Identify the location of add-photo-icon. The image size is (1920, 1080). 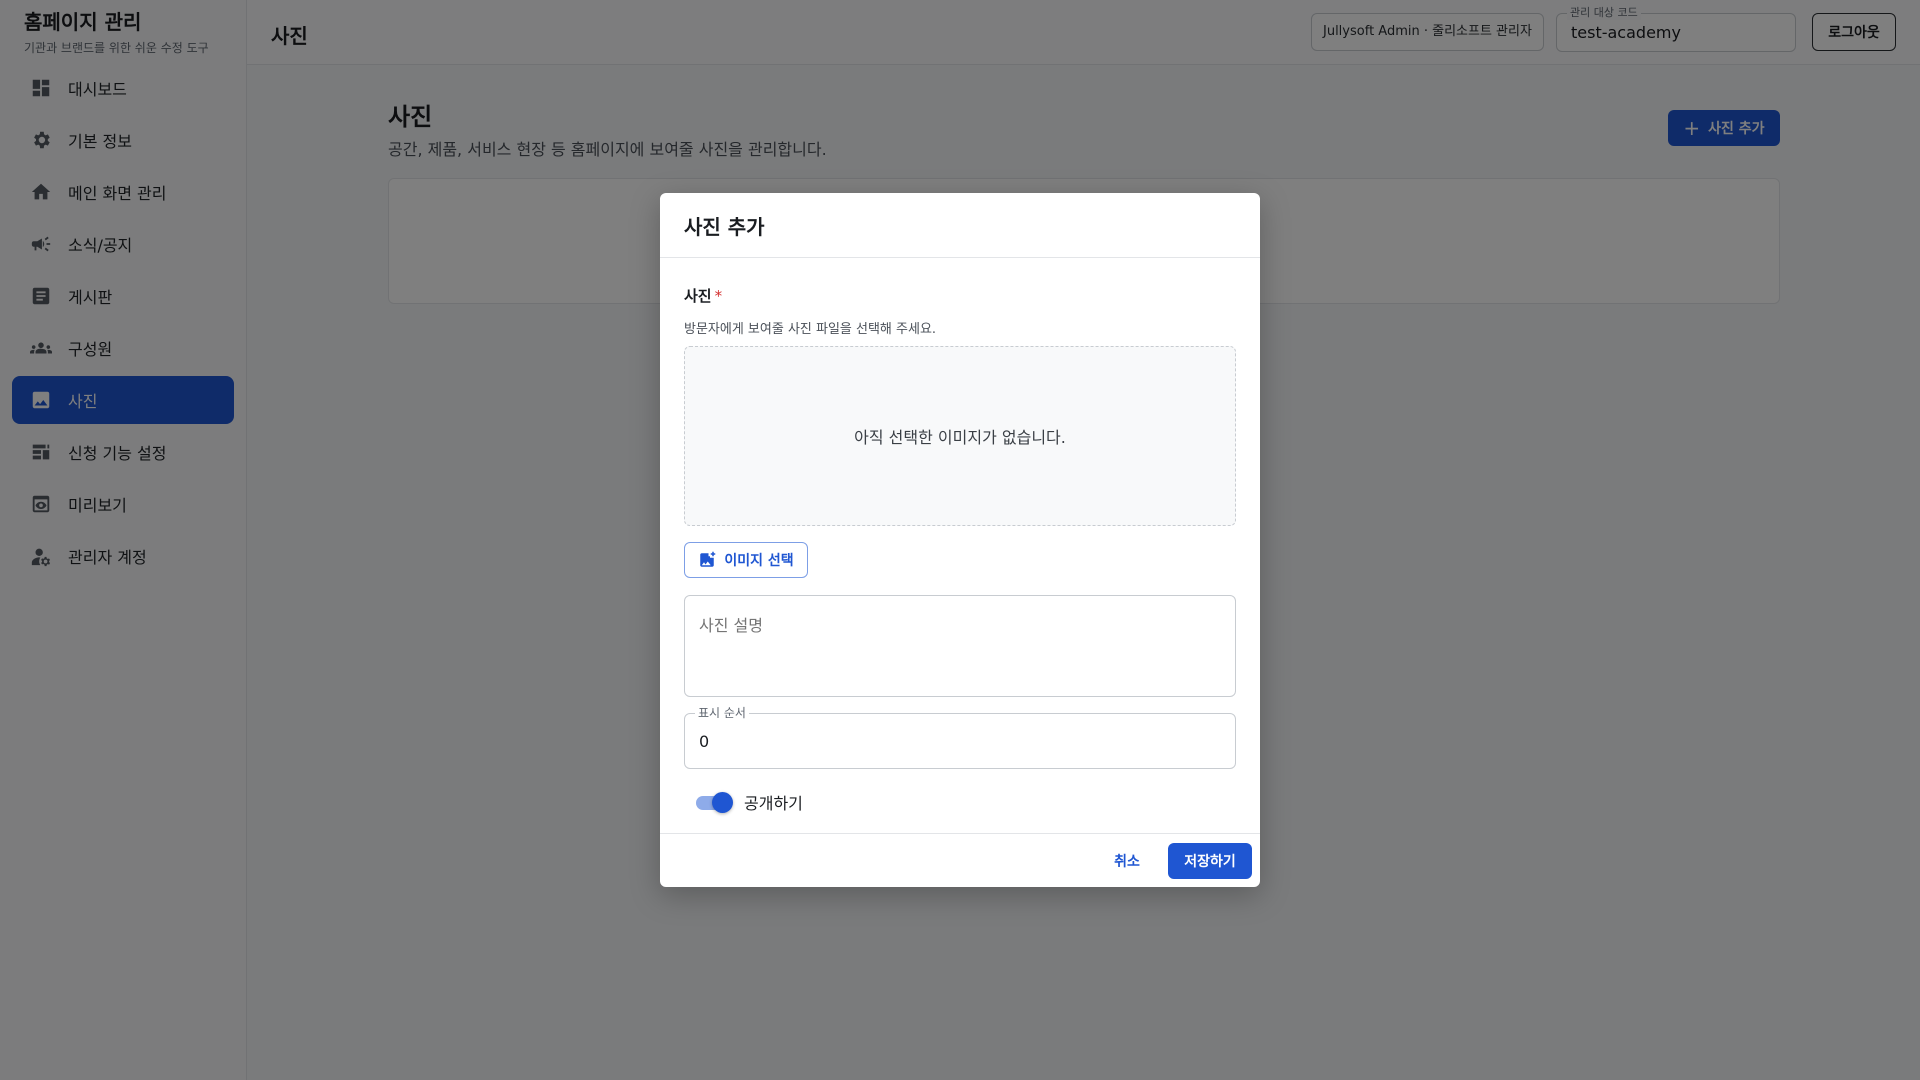
(708, 559).